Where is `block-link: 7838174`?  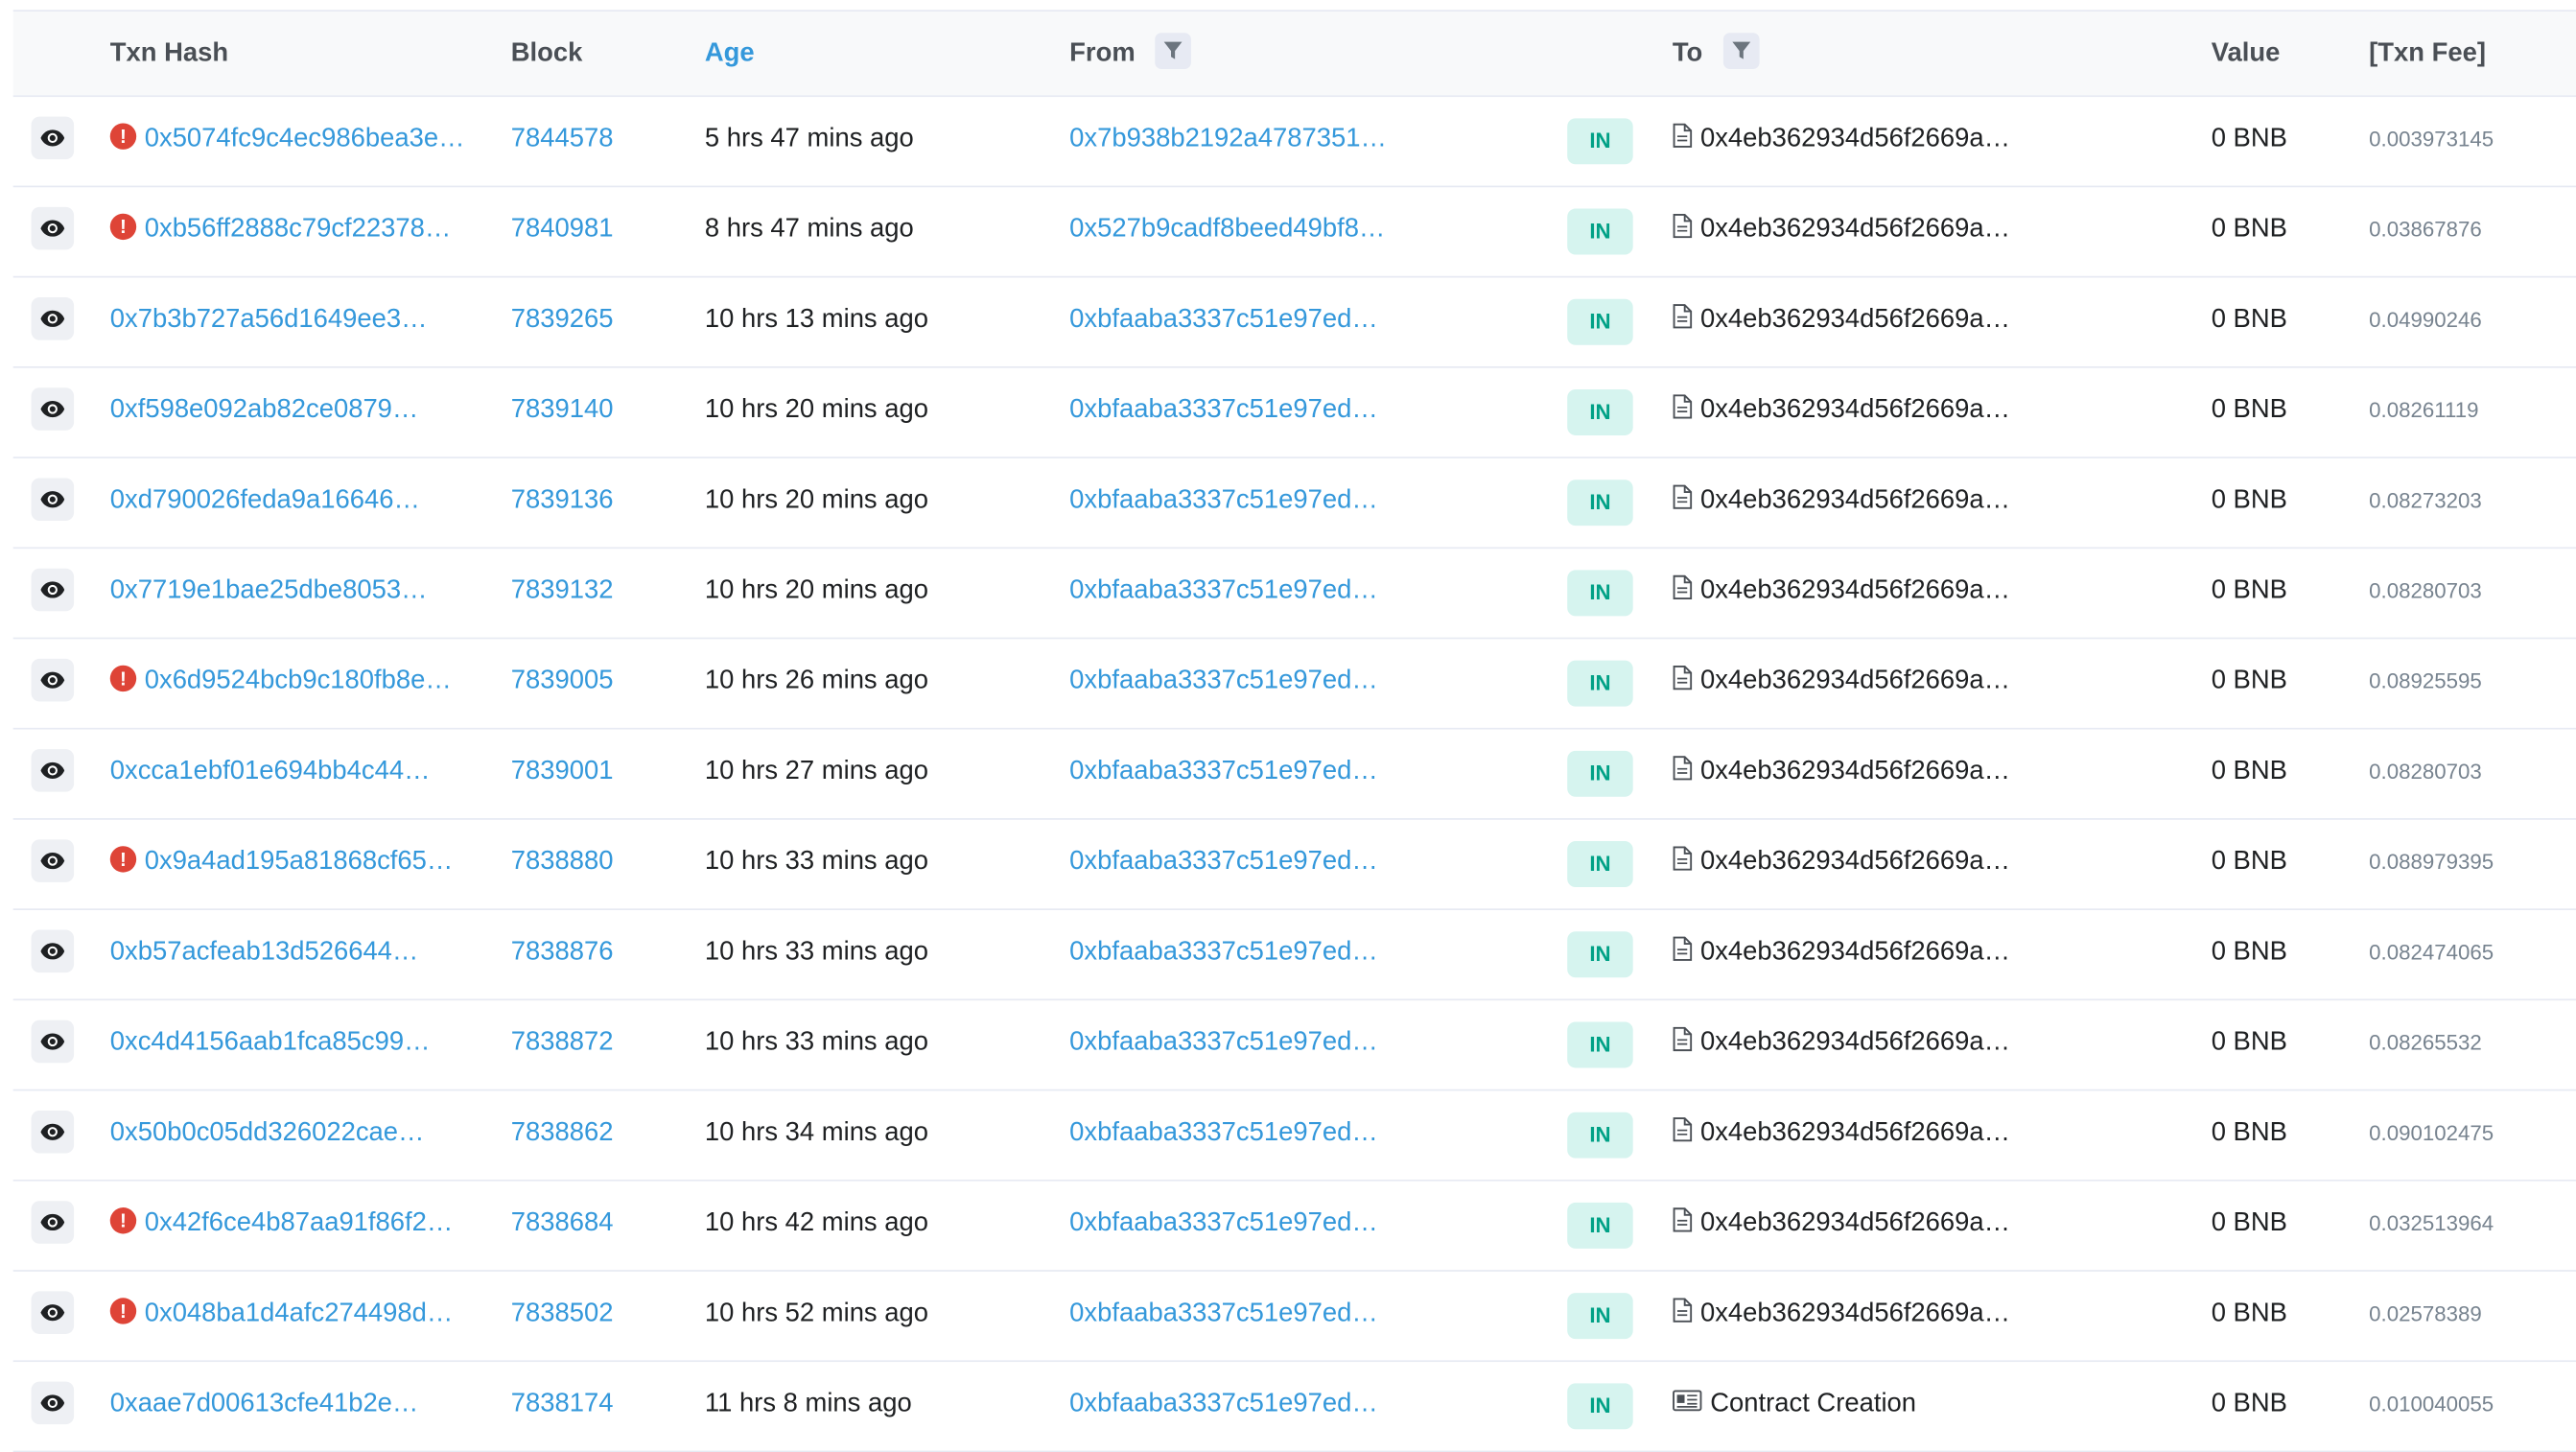
block-link: 7838174 is located at coordinates (562, 1403).